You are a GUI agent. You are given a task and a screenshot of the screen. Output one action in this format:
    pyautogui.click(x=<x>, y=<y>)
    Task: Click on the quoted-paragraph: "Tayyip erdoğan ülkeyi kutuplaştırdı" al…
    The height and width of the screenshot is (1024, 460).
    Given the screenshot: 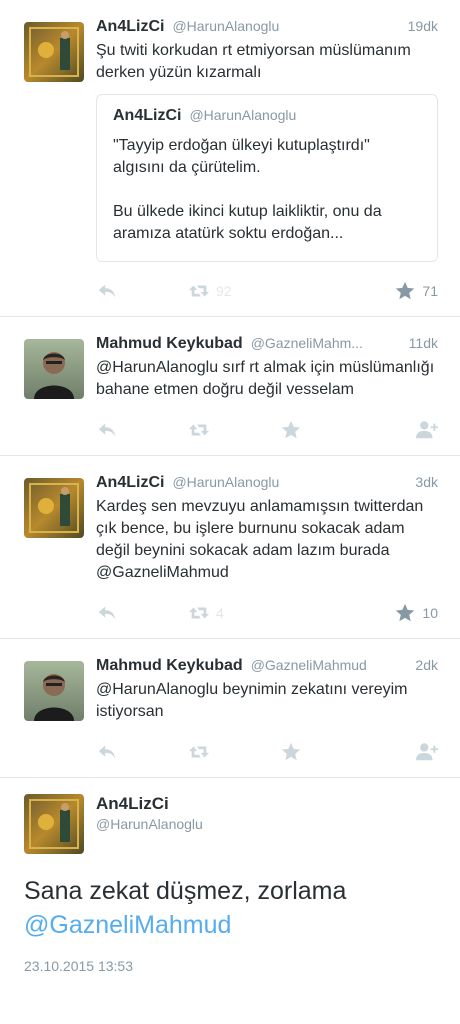 What is the action you would take?
    pyautogui.click(x=241, y=156)
    